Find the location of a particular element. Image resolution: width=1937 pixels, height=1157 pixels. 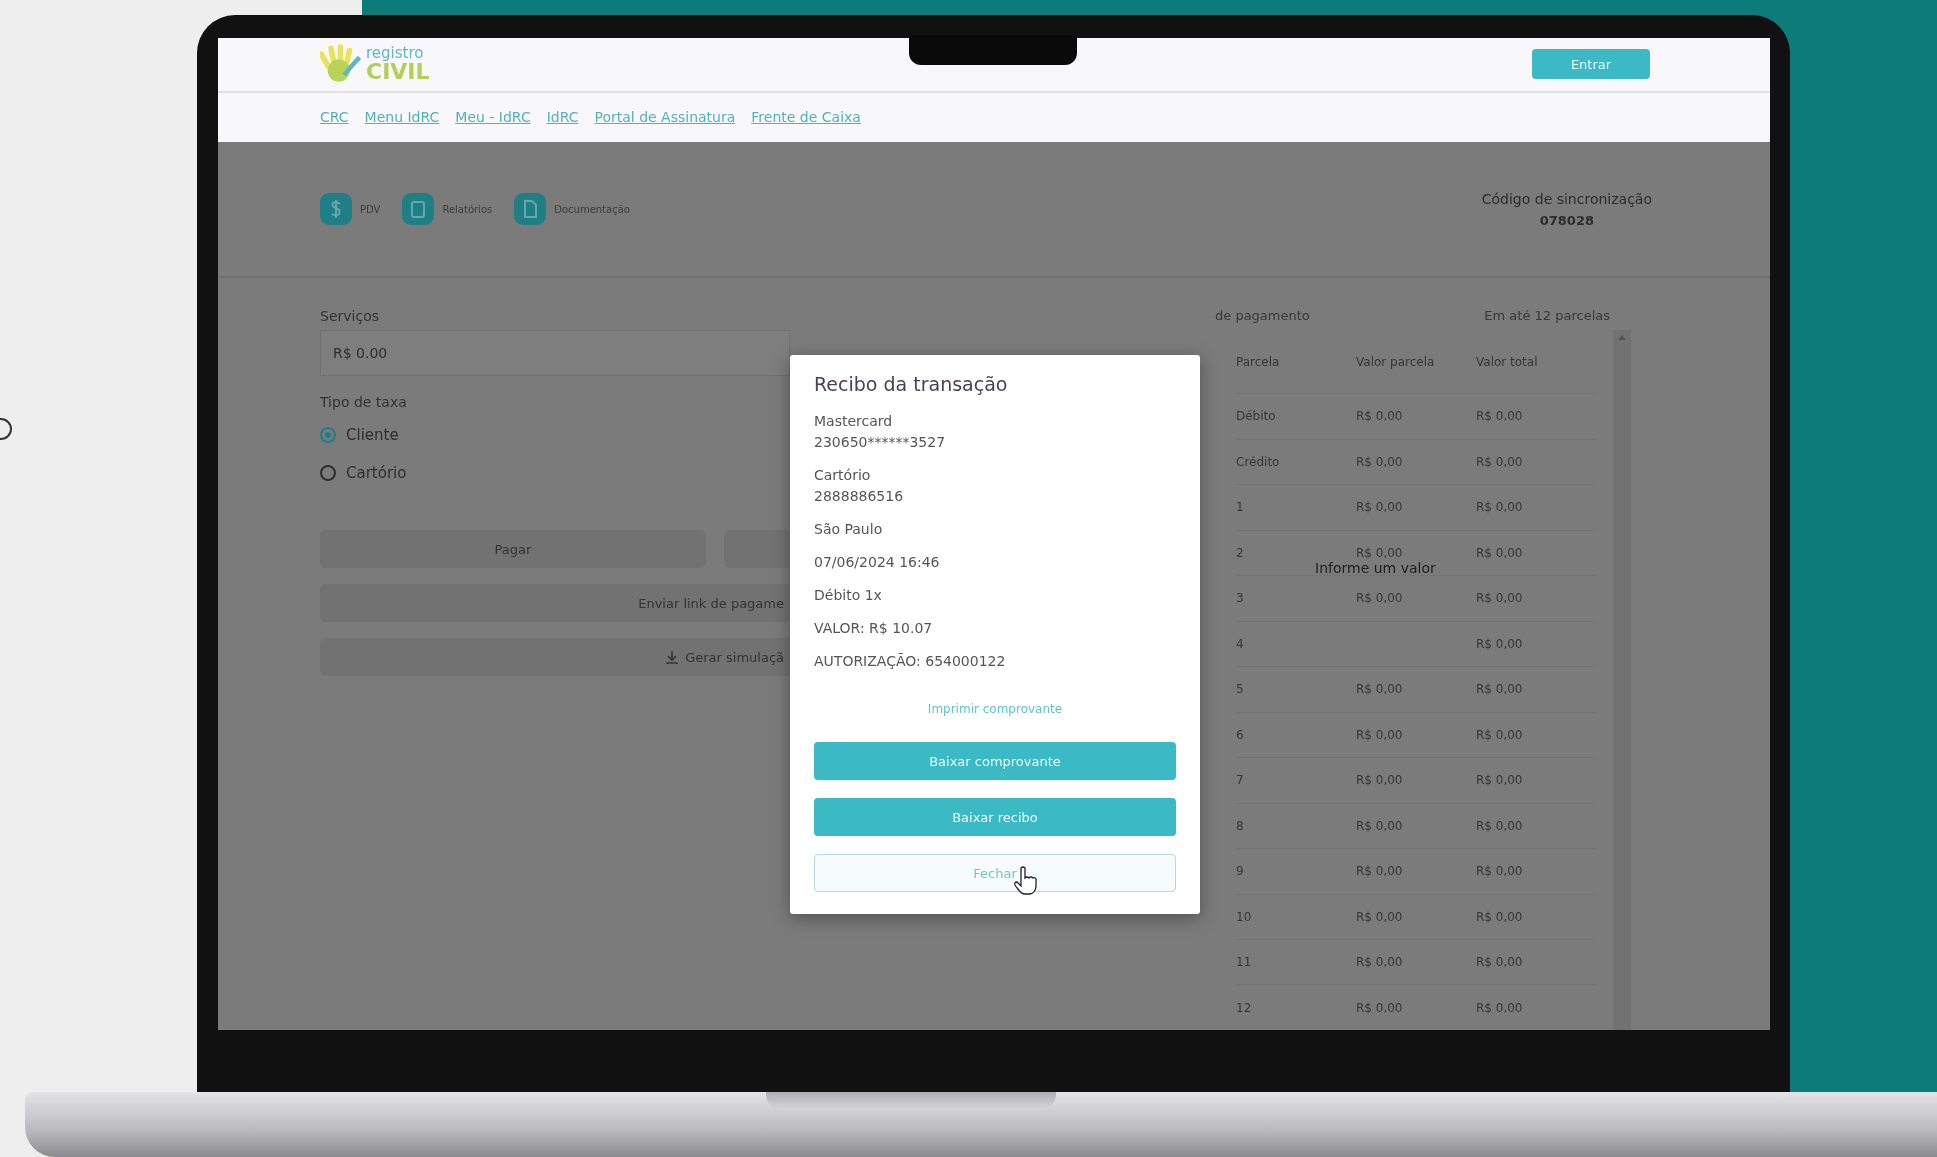

nav-link: IdRC is located at coordinates (562, 117).